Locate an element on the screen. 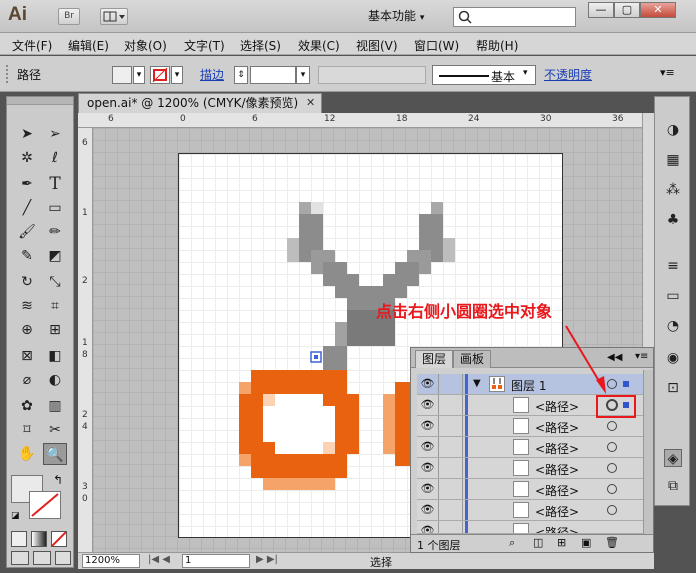 The height and width of the screenshot is (573, 696). stroke-weight-stepper: ⇕ is located at coordinates (241, 75).